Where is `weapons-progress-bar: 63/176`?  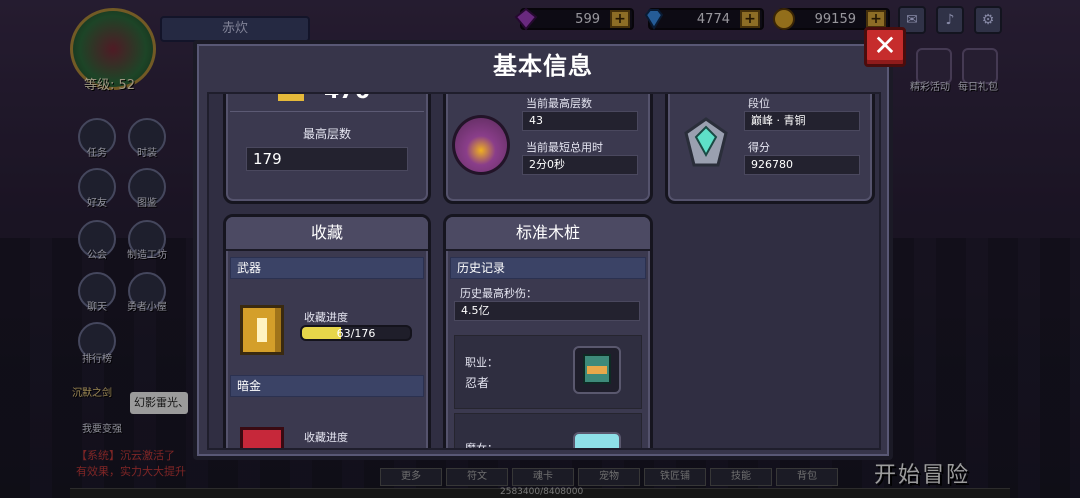 weapons-progress-bar: 63/176 is located at coordinates (356, 333).